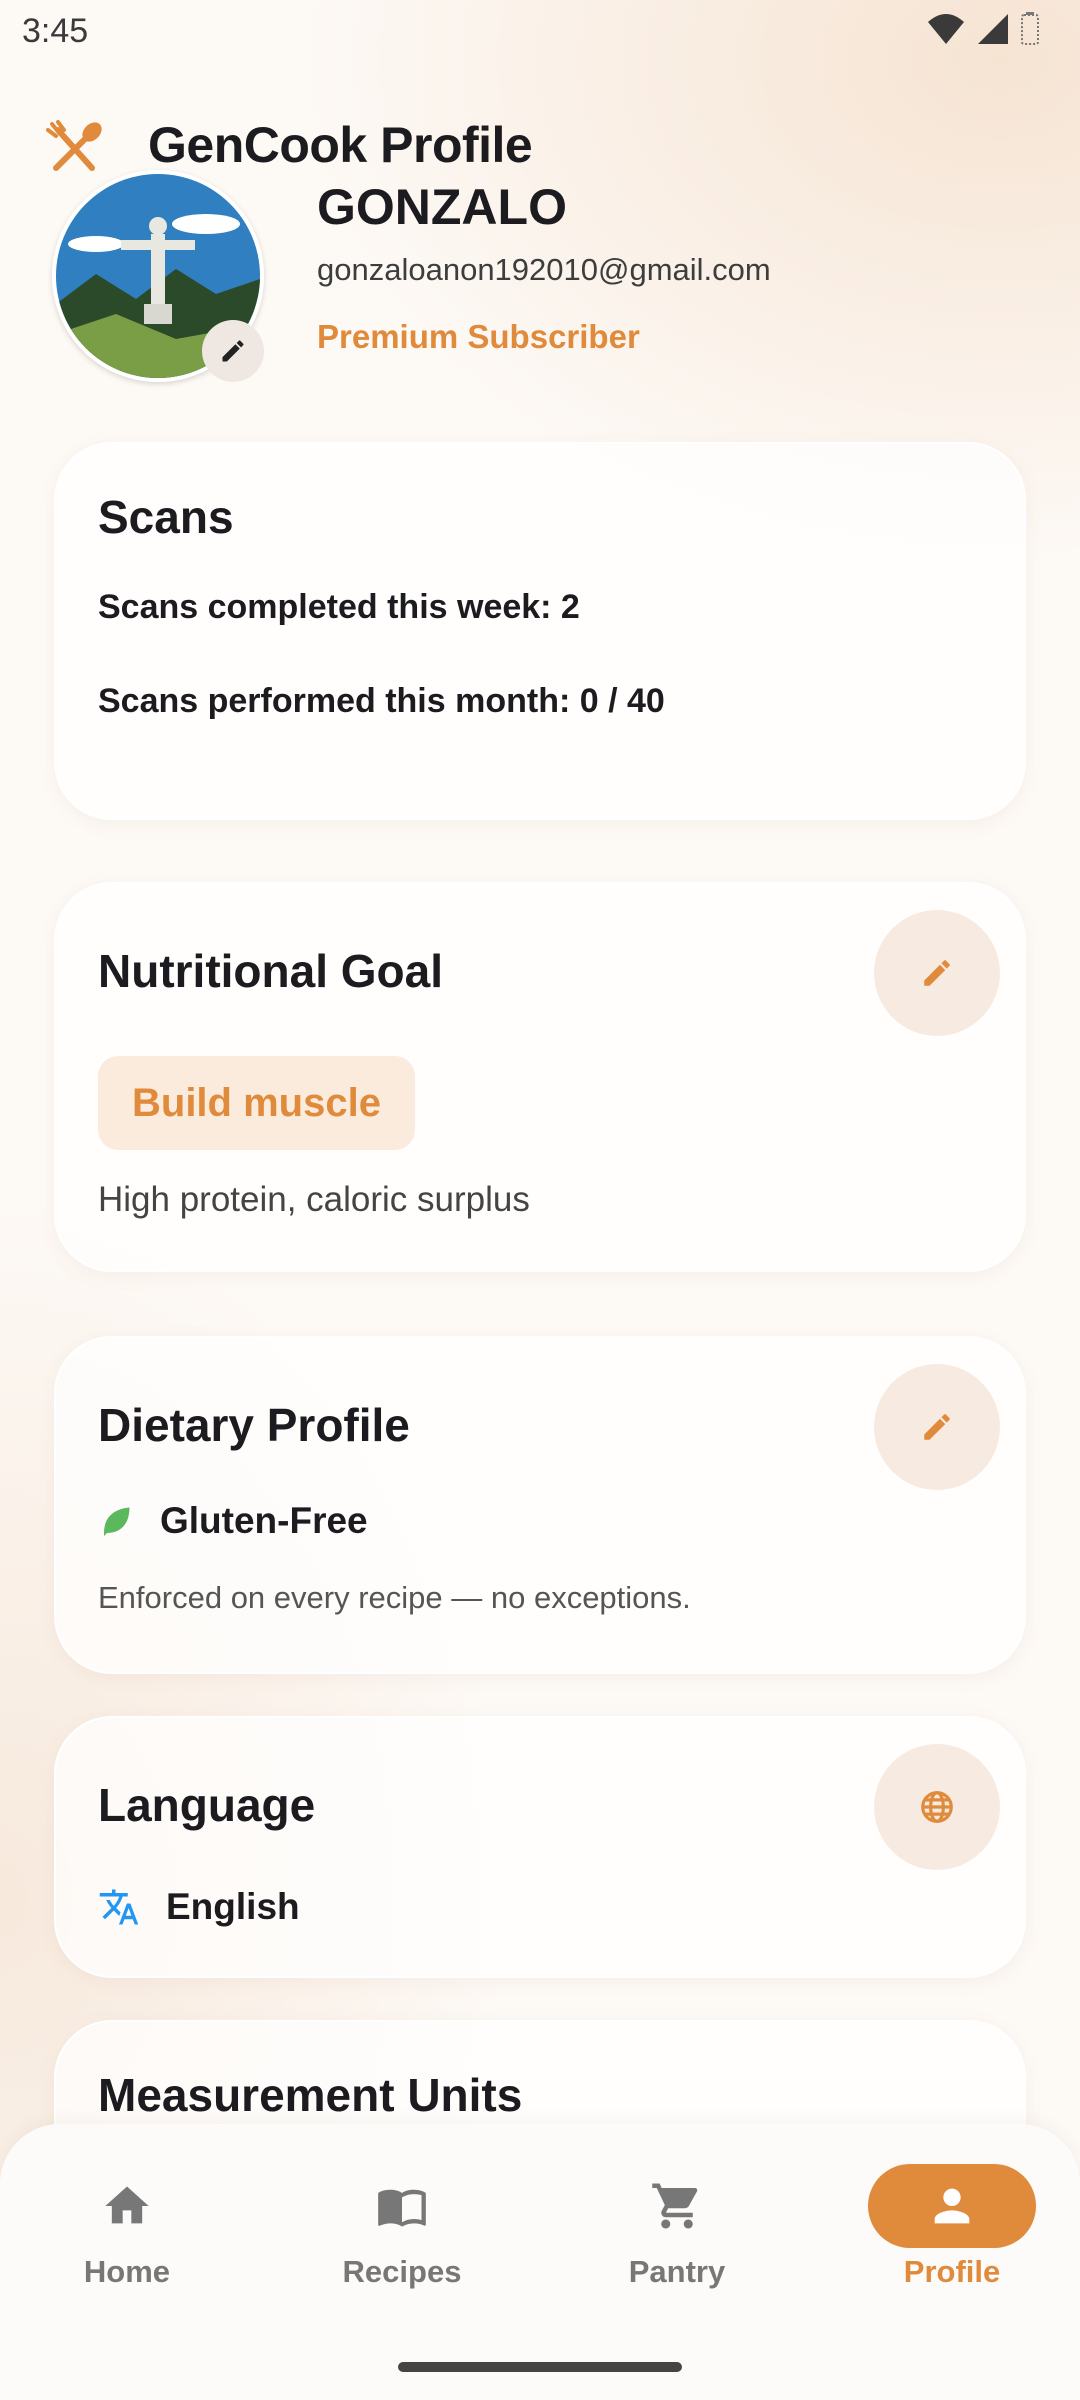  What do you see at coordinates (55, 31) in the screenshot?
I see `status-time: 3:45` at bounding box center [55, 31].